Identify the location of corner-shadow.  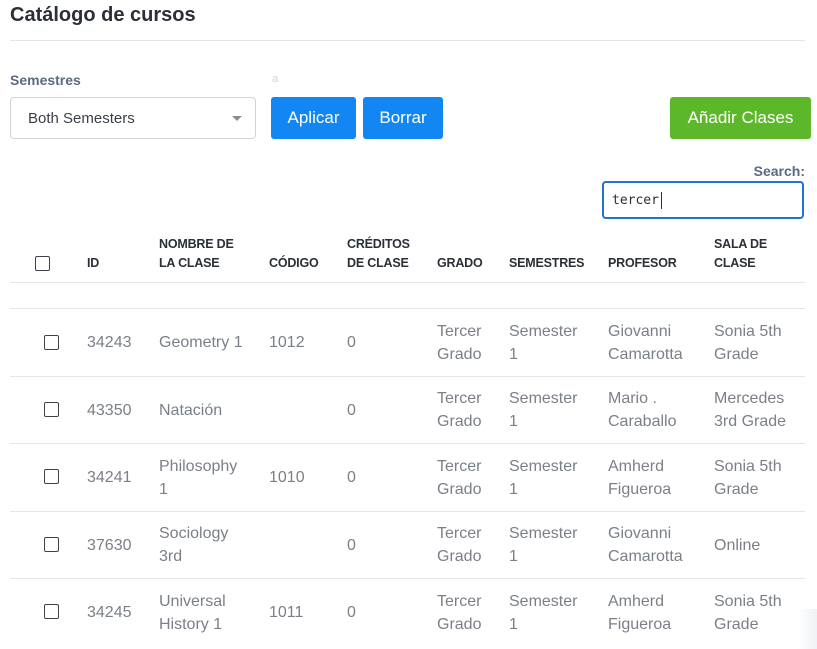
(807, 629).